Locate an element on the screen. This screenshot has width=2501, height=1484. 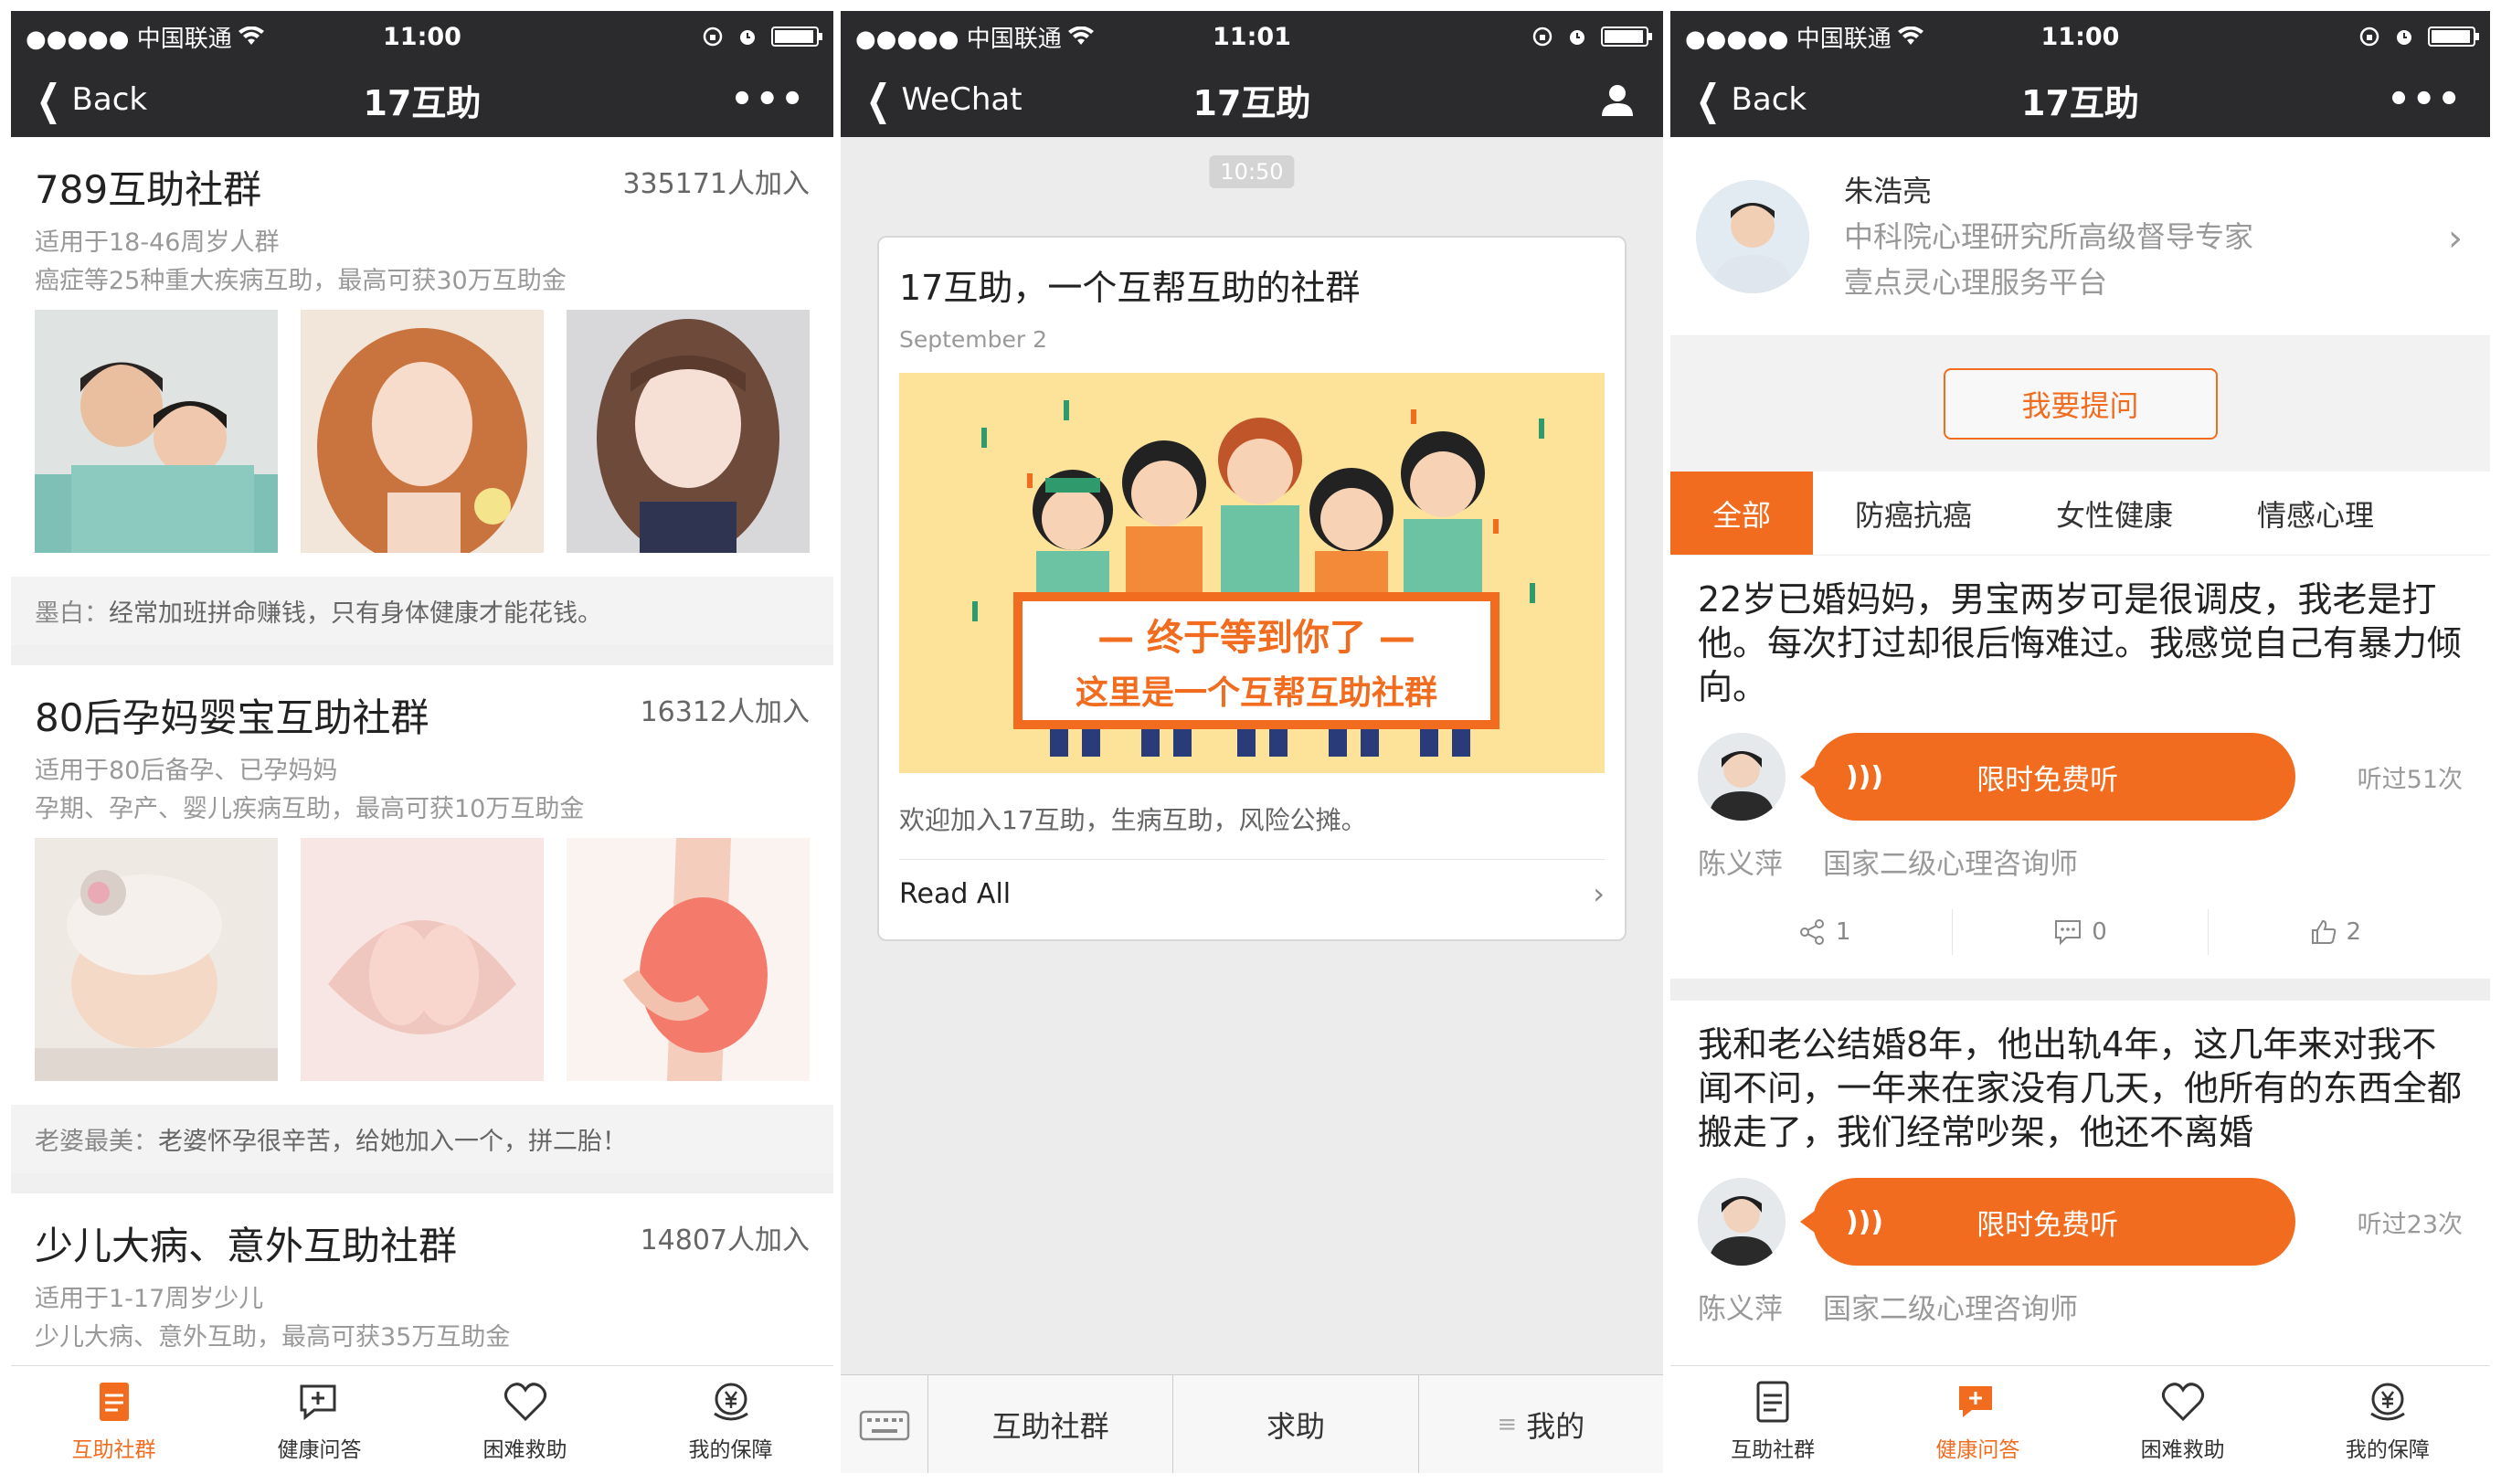
expert-profile: 朱浩亮 中科院心理研究所高级督导专家 壹点灵心理服务平台 › is located at coordinates (2080, 236).